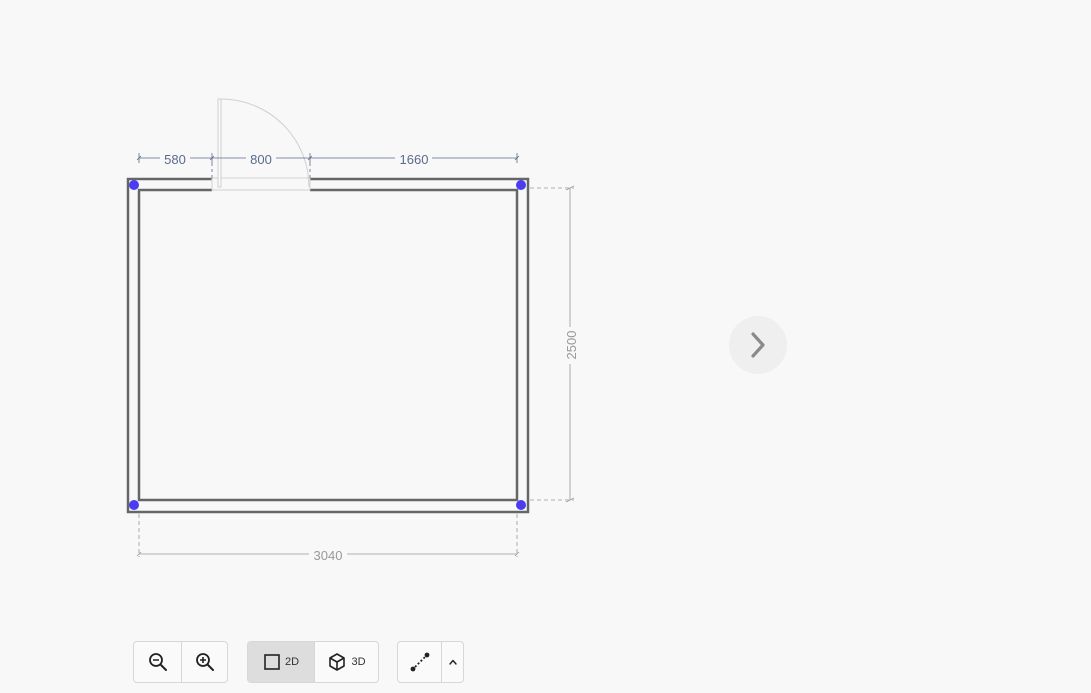 The image size is (1091, 693). I want to click on view-3d-button: 3D, so click(346, 662).